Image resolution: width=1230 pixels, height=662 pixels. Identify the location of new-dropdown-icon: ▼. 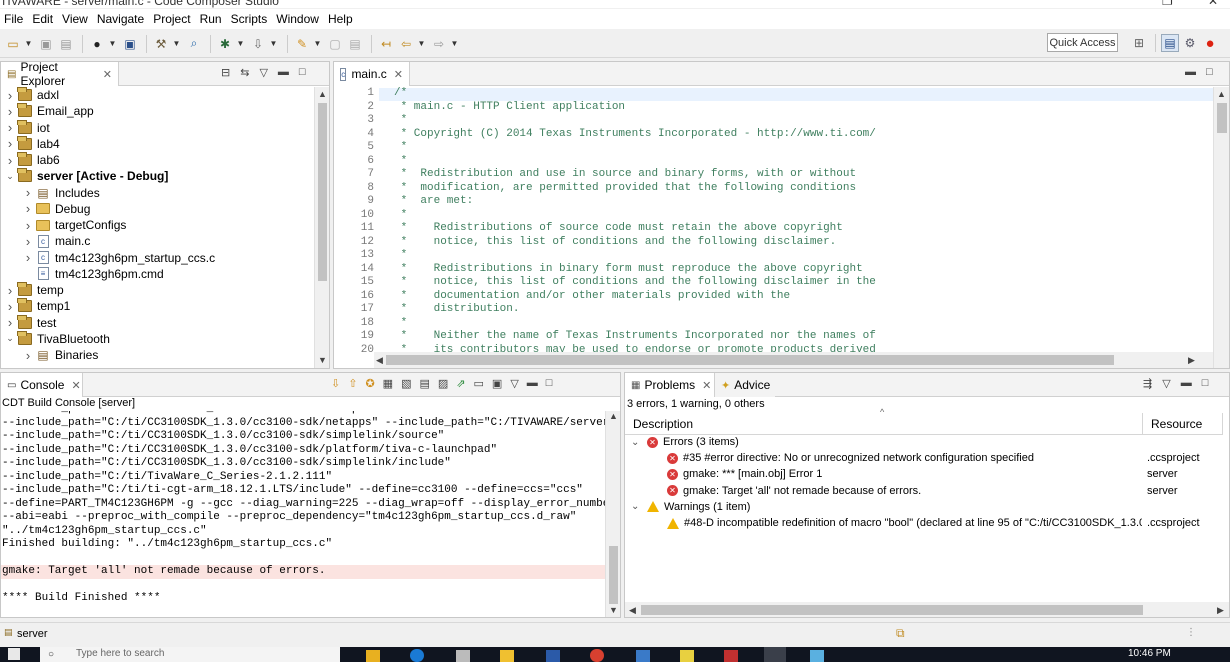
(28, 43).